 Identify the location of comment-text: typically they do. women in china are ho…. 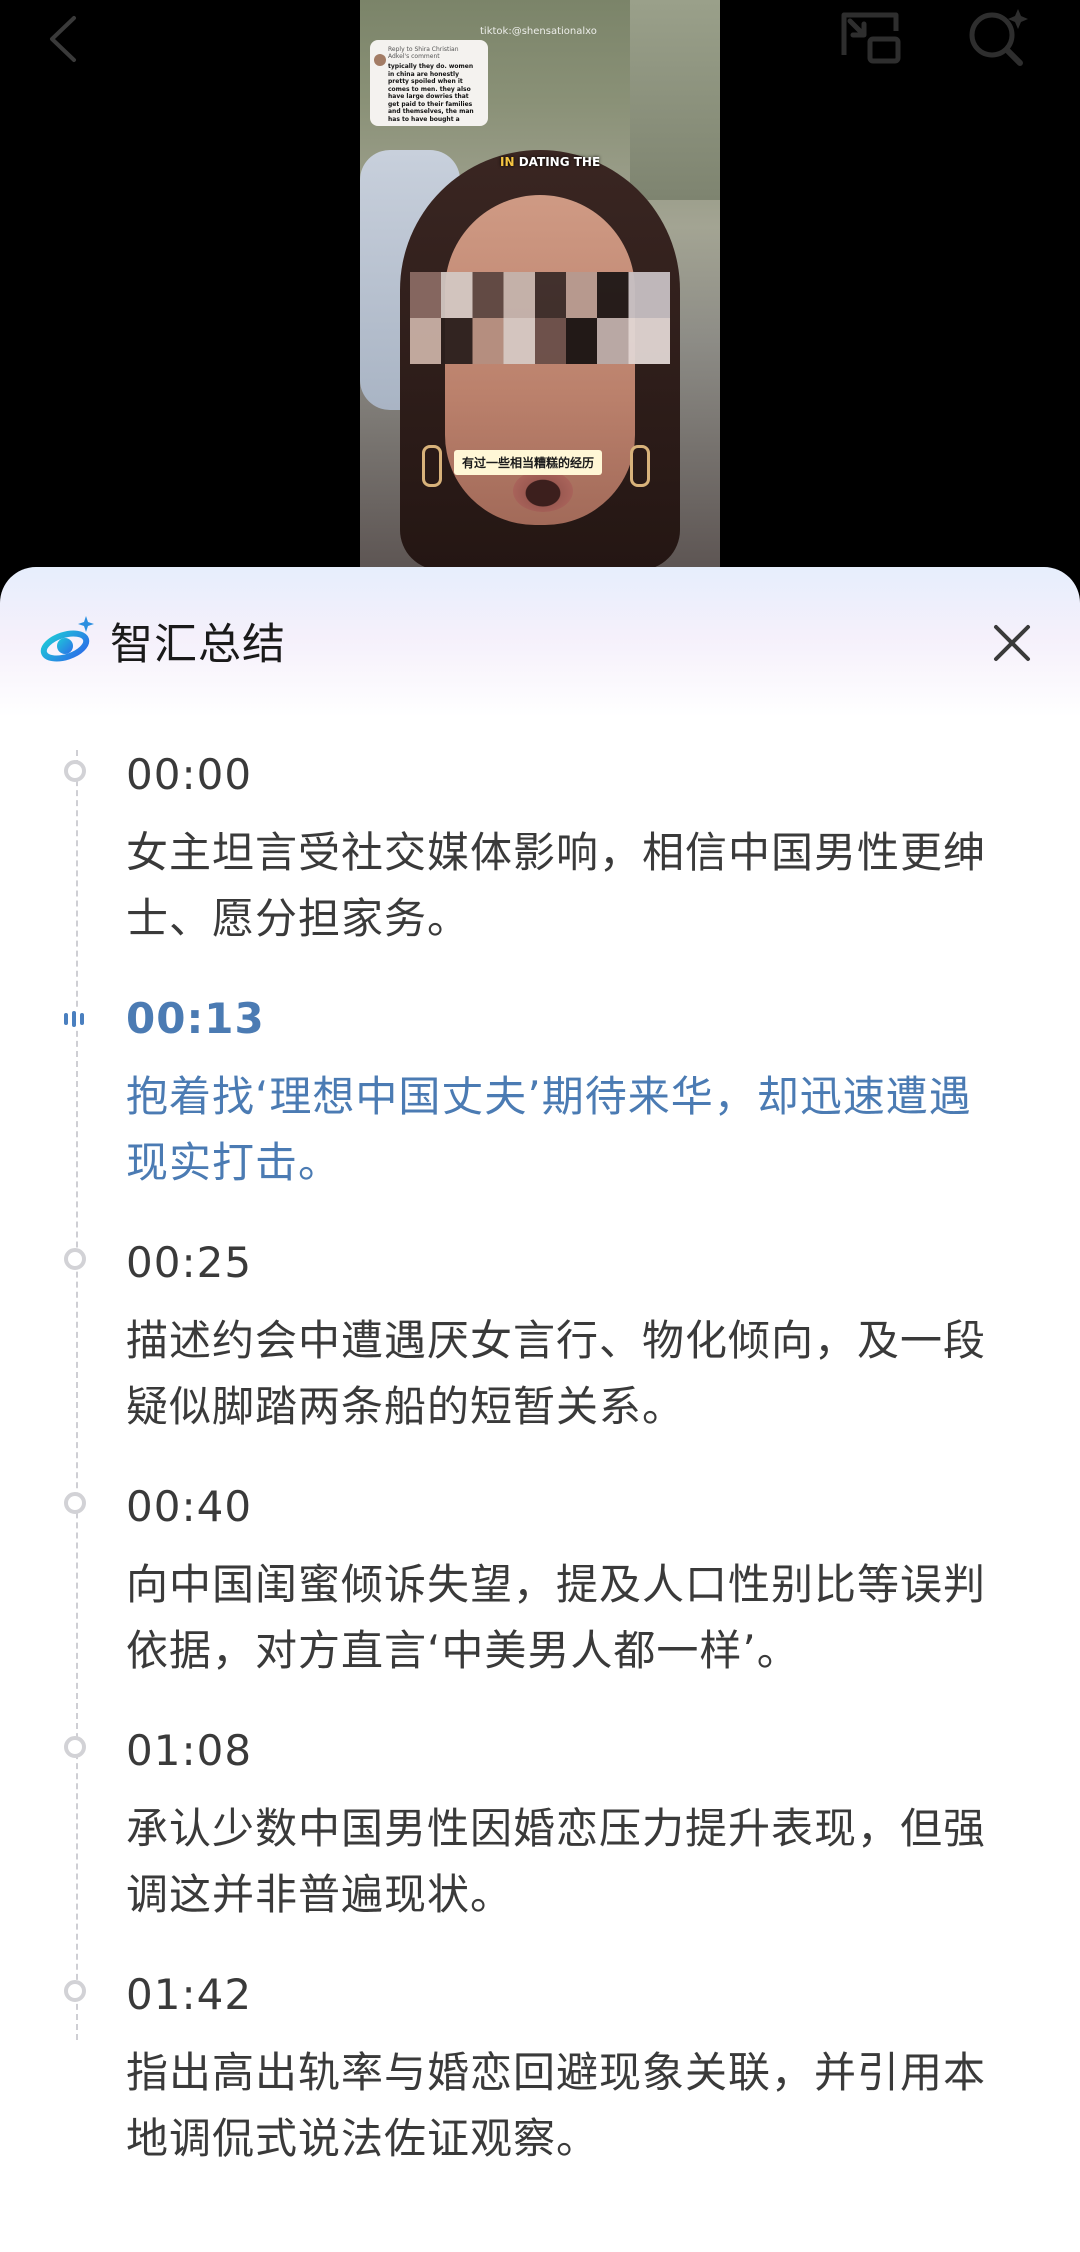
(431, 93).